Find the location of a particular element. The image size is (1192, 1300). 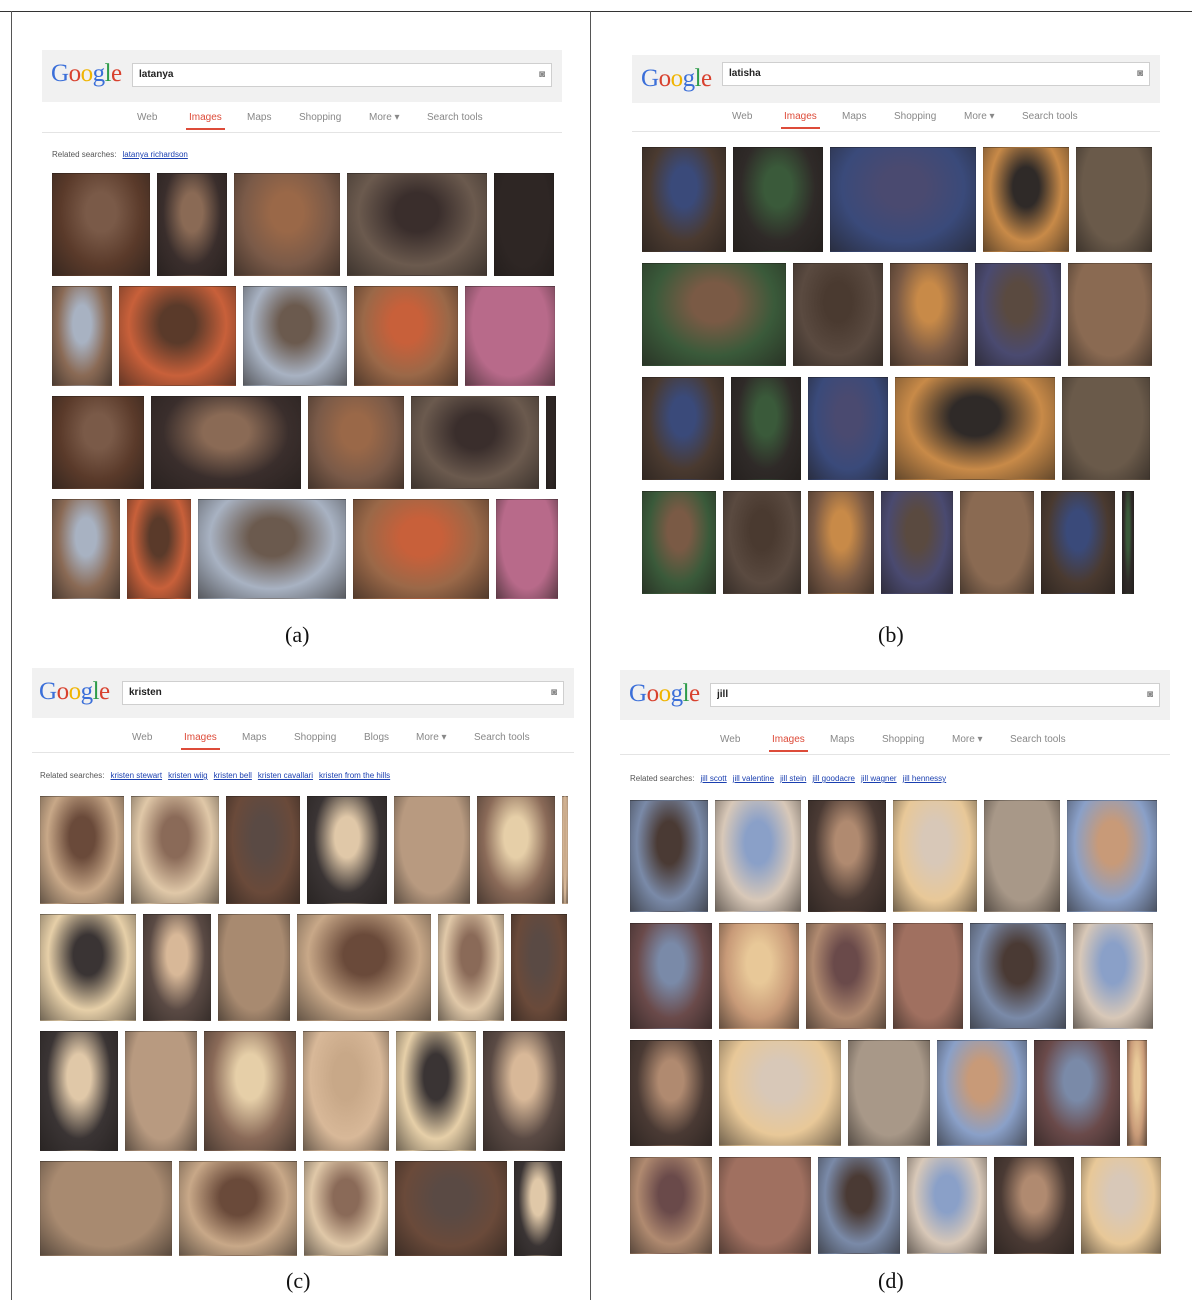

related-search-link: kristen wiig is located at coordinates (188, 775).